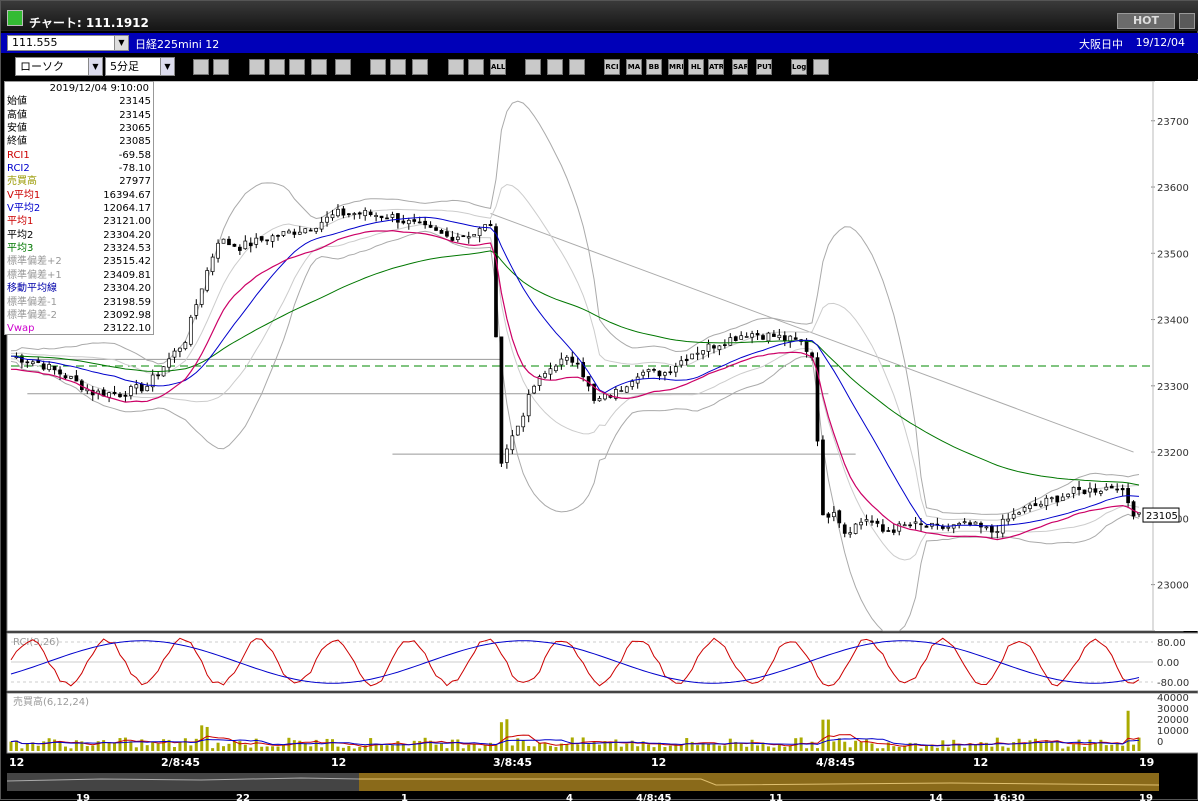  Describe the element at coordinates (79, 155) in the screenshot. I see `info-row: RCI1 -69.58` at that location.